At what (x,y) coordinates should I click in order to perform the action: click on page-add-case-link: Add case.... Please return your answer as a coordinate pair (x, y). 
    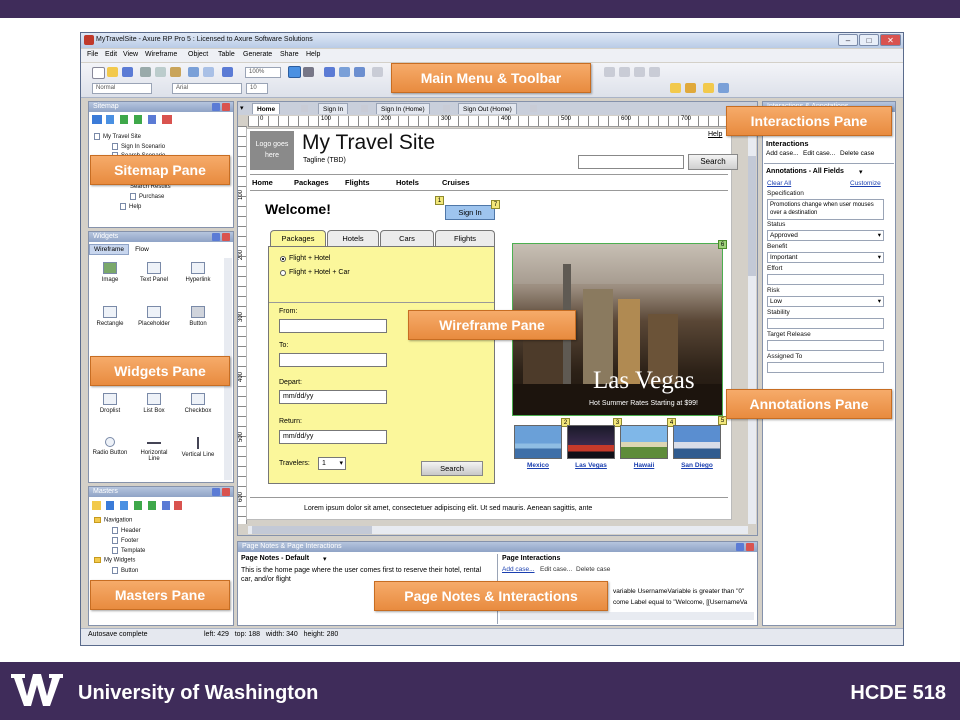
    Looking at the image, I should click on (518, 569).